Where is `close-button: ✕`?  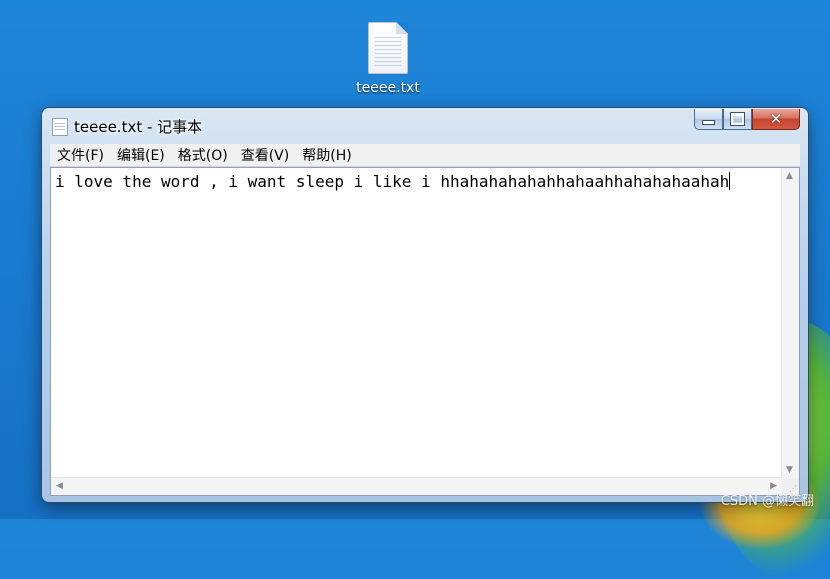
close-button: ✕ is located at coordinates (776, 119).